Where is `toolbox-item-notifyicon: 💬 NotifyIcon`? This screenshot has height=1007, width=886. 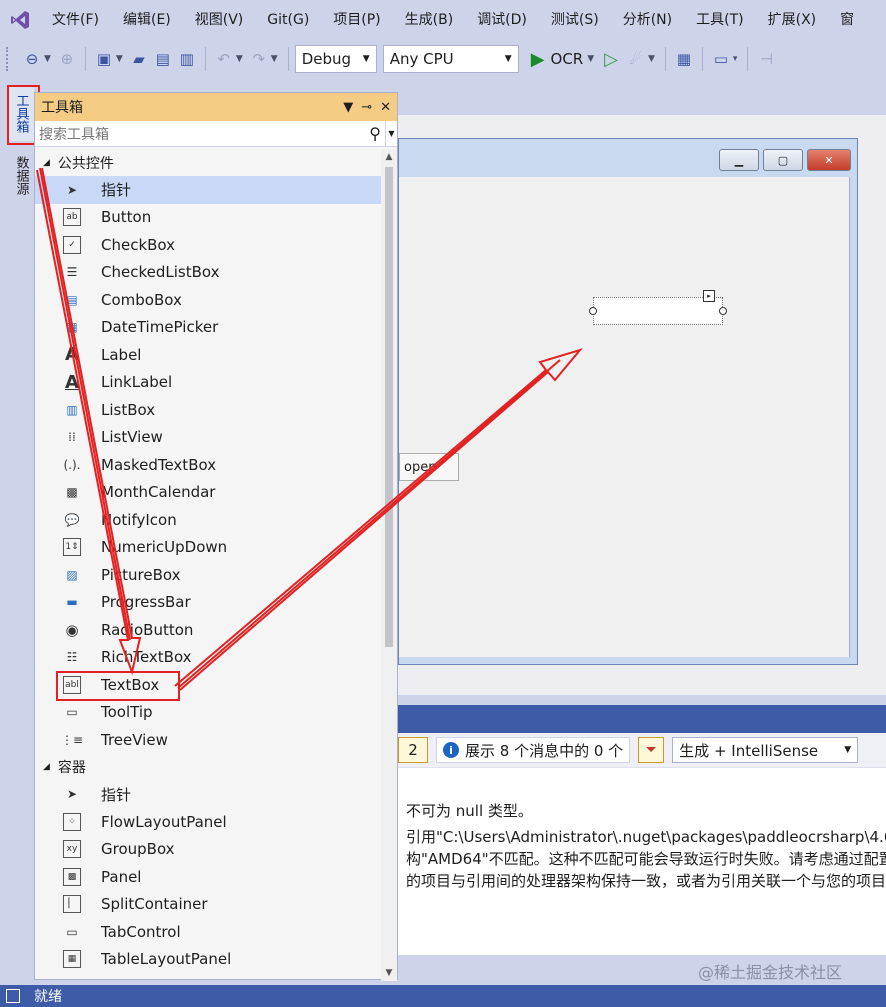 toolbox-item-notifyicon: 💬 NotifyIcon is located at coordinates (209, 520).